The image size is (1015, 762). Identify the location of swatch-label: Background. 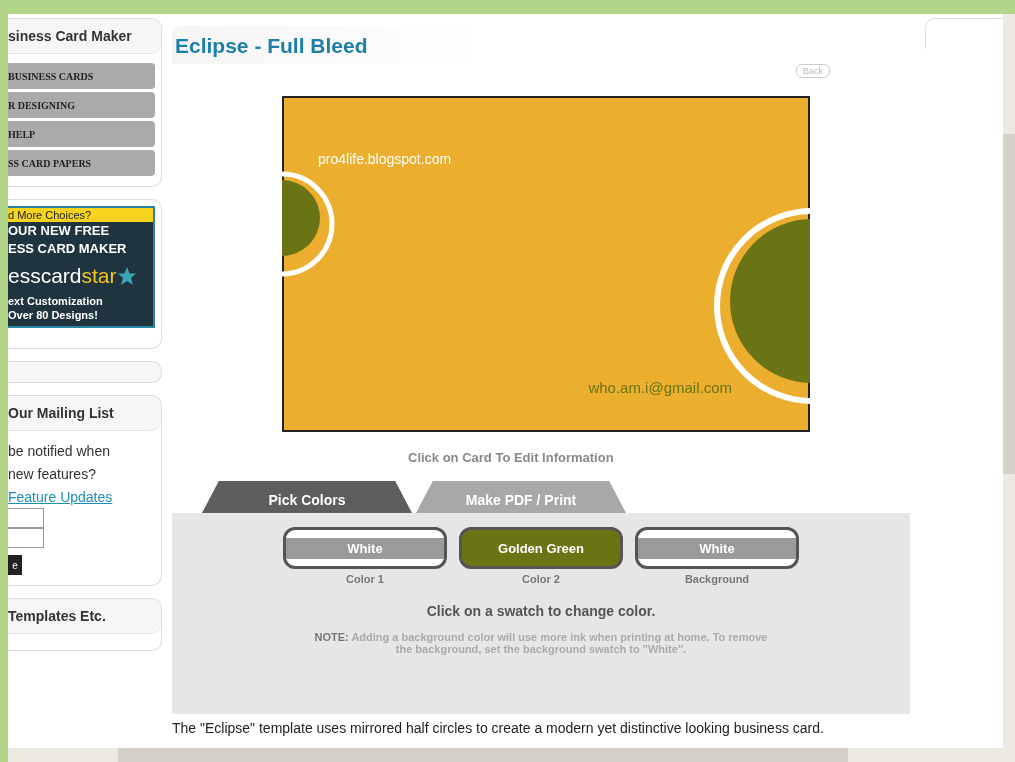
(717, 579).